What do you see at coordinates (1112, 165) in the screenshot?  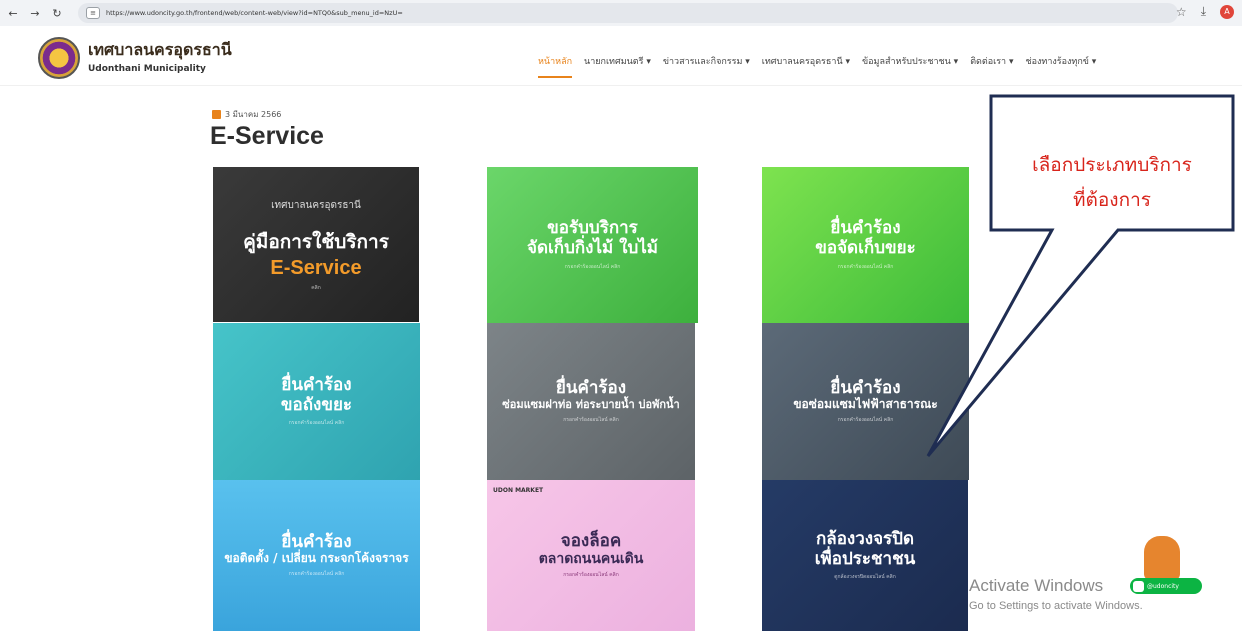 I see `callout-line-1: เลือกประเภทบริการ` at bounding box center [1112, 165].